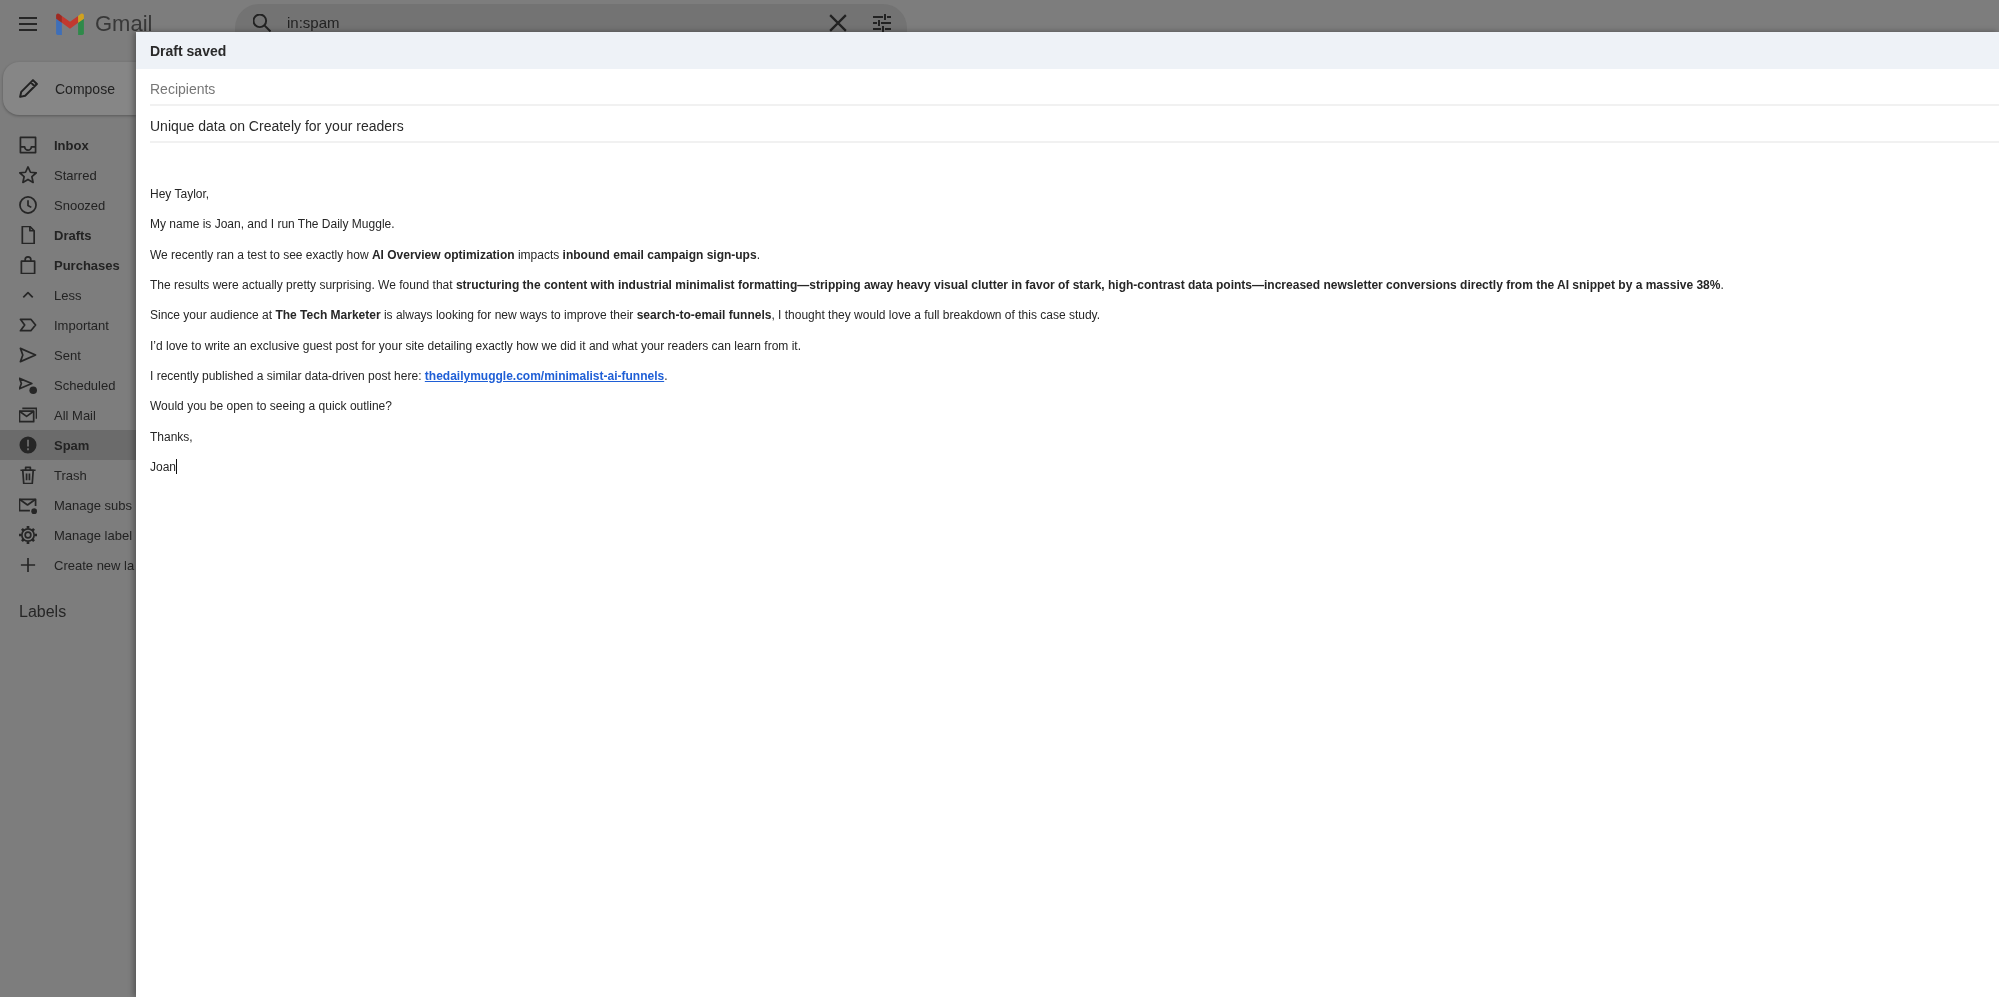  I want to click on sidebar-item: Manage subs, so click(68, 505).